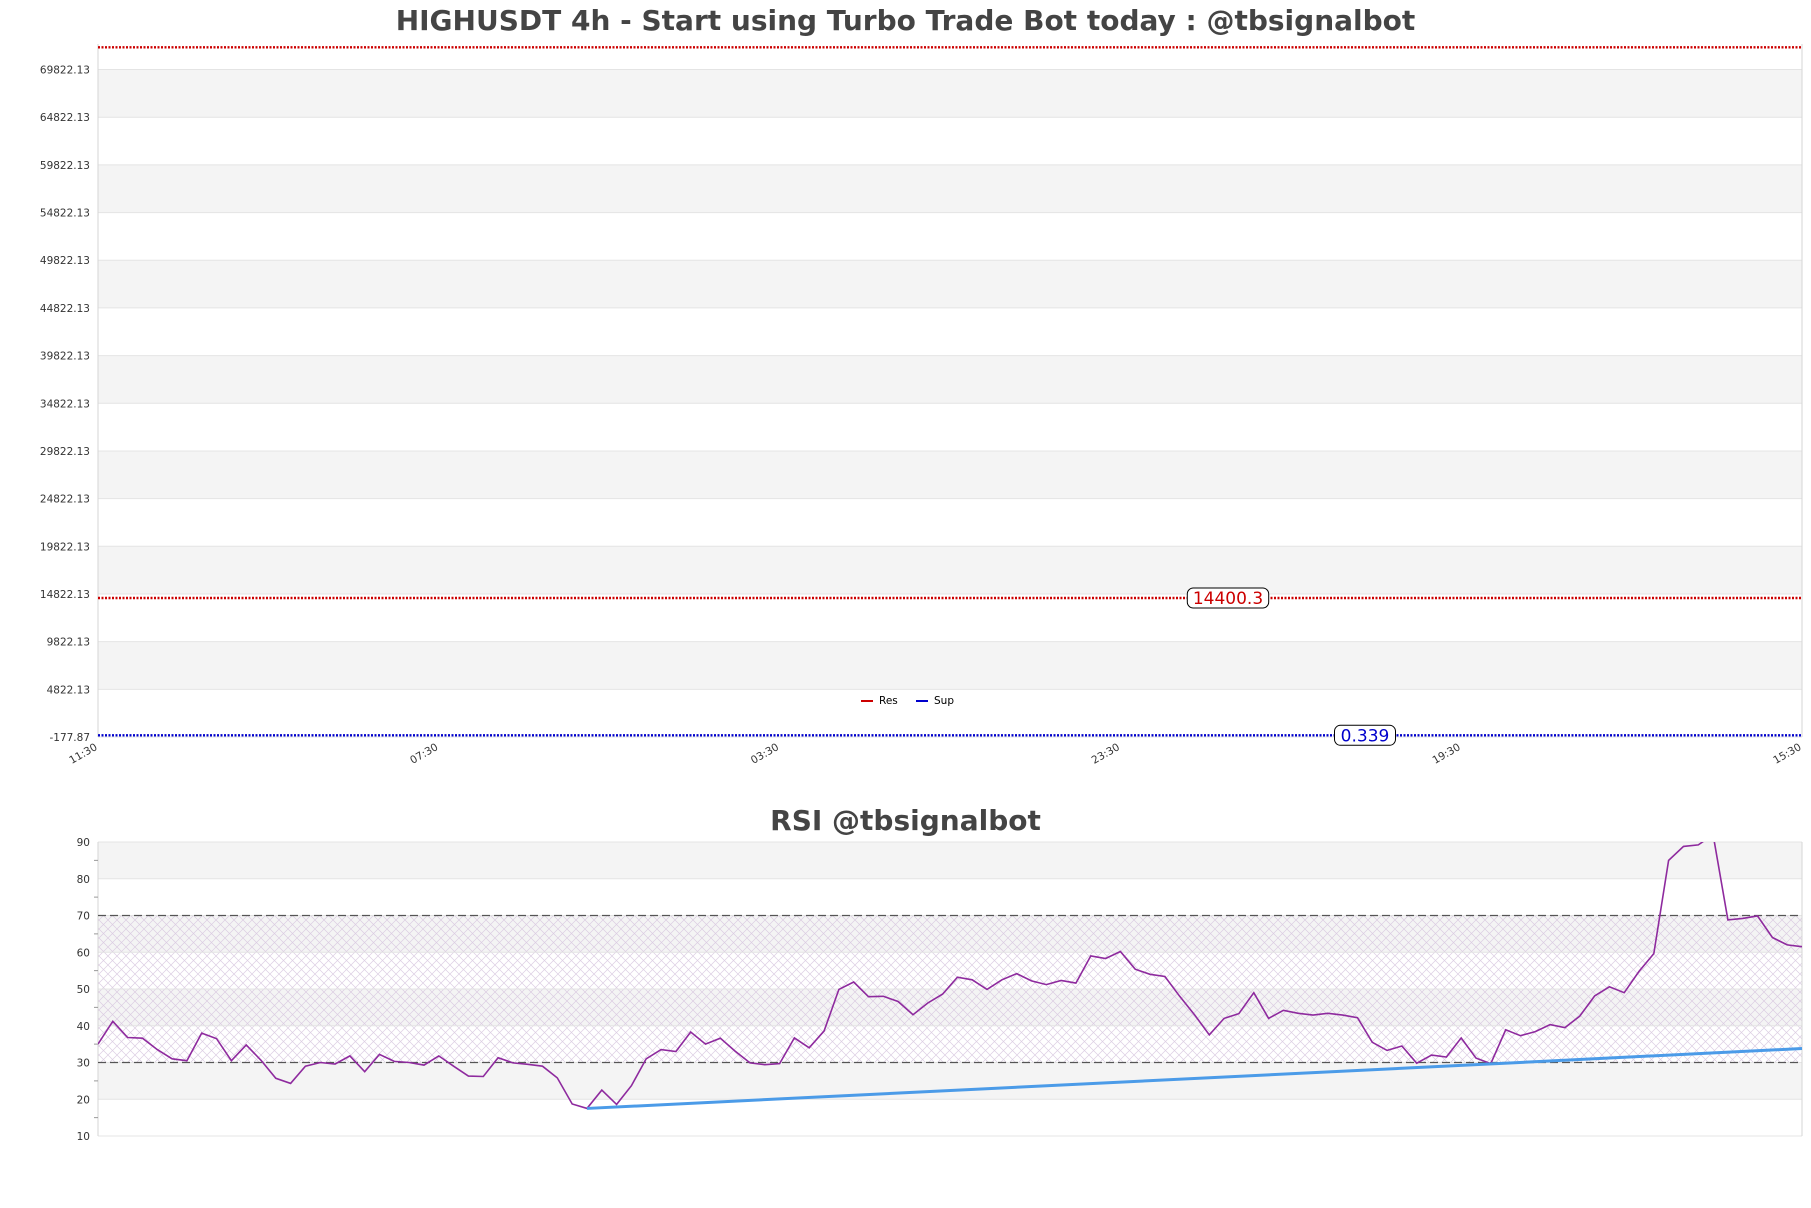 The height and width of the screenshot is (1208, 1811). What do you see at coordinates (83, 990) in the screenshot?
I see `rsi-y-tick-label: 50` at bounding box center [83, 990].